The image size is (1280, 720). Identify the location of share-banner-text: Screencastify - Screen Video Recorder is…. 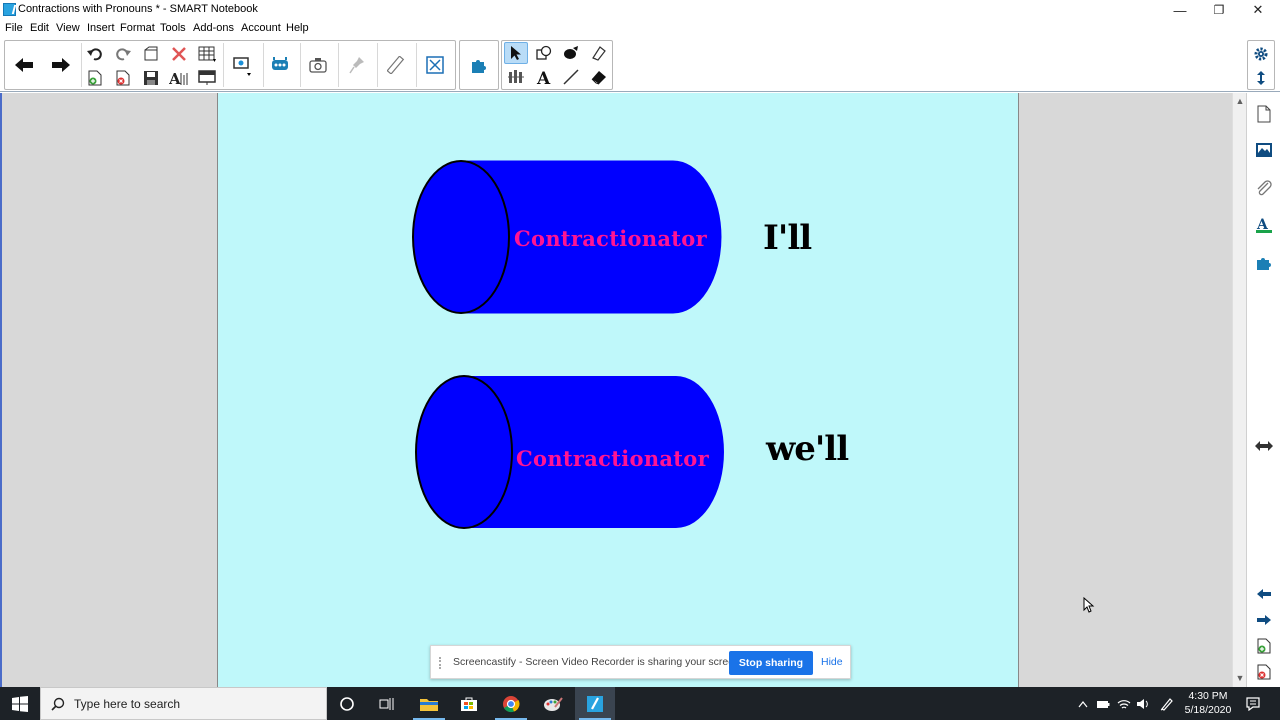
(598, 662).